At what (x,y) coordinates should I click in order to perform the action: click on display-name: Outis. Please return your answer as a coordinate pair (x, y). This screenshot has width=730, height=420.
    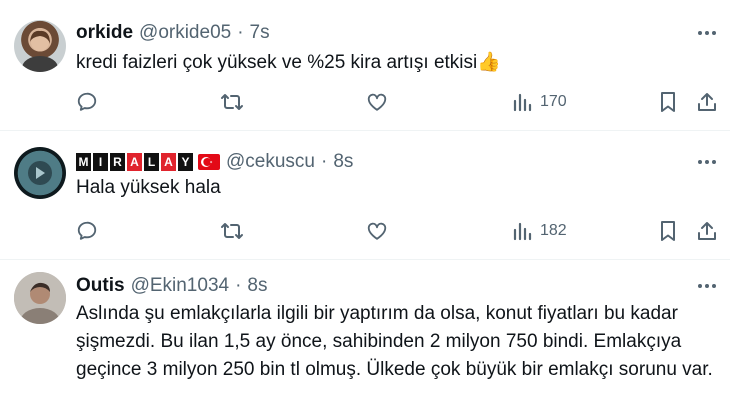
    Looking at the image, I should click on (100, 286).